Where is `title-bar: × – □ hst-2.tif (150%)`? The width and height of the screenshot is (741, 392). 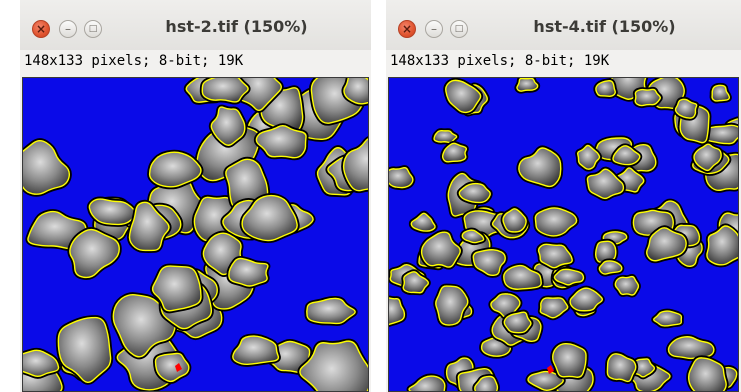 title-bar: × – □ hst-2.tif (150%) is located at coordinates (195, 25).